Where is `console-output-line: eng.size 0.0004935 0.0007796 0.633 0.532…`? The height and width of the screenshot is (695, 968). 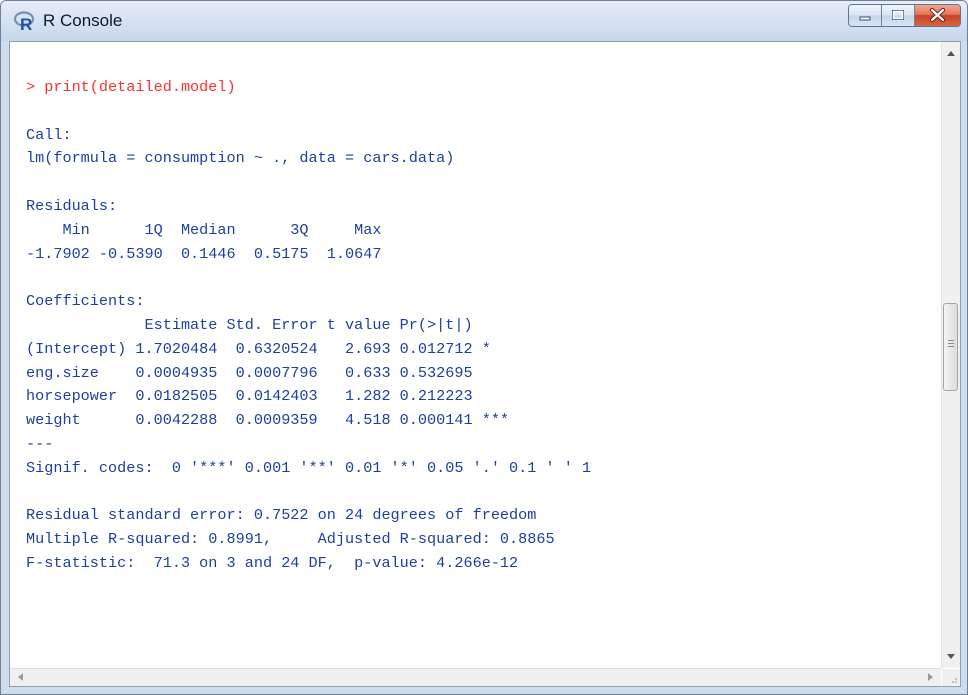
console-output-line: eng.size 0.0004935 0.0007796 0.633 0.532… is located at coordinates (268, 372).